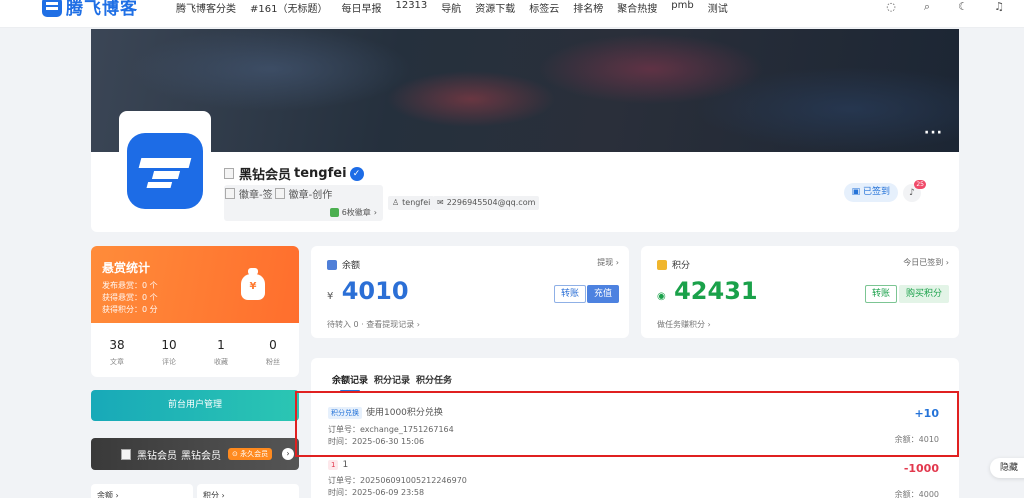  What do you see at coordinates (169, 345) in the screenshot?
I see `stat-value: 10` at bounding box center [169, 345].